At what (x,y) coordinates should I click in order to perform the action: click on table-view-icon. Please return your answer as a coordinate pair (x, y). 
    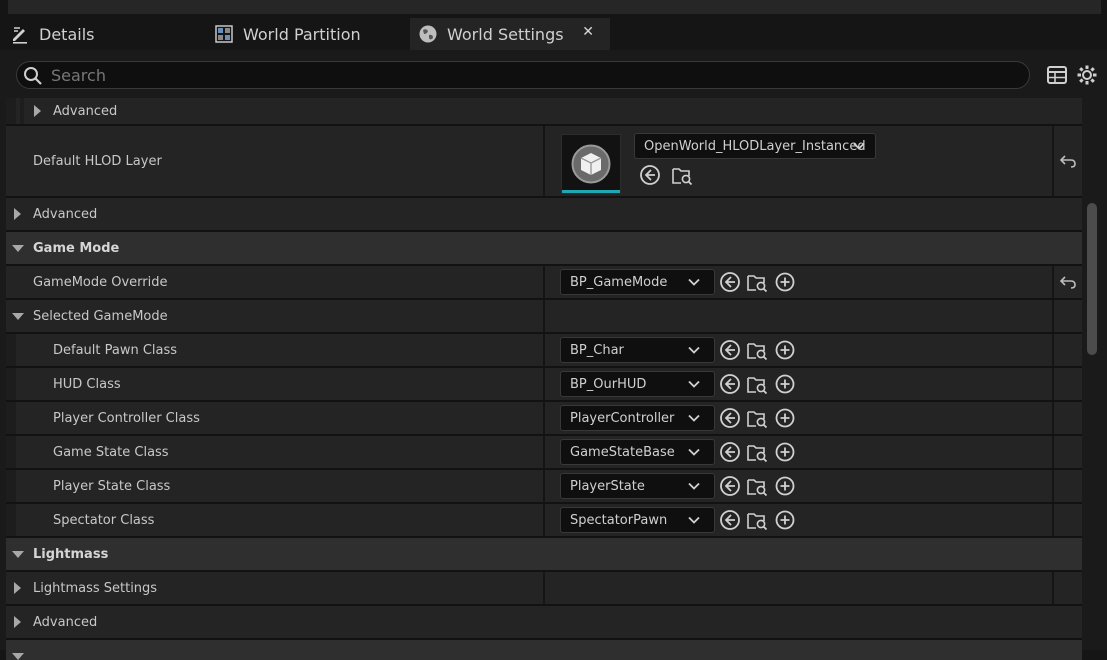
    Looking at the image, I should click on (1057, 75).